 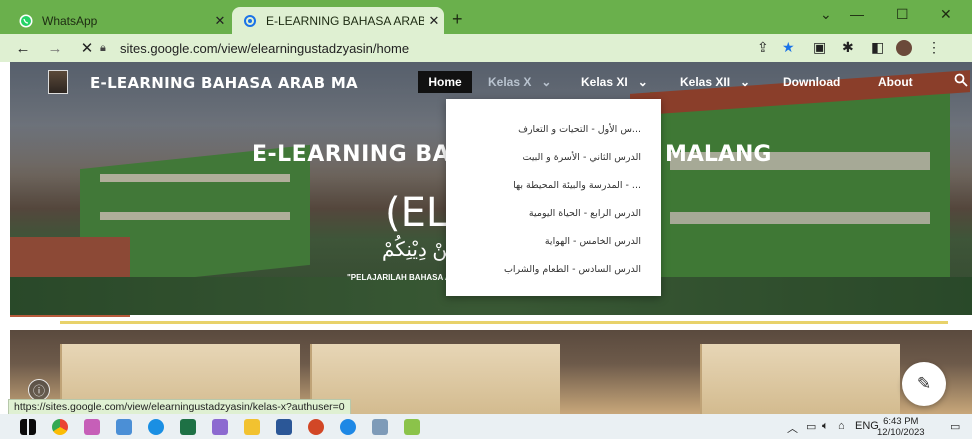 I want to click on search-icon, so click(x=961, y=81).